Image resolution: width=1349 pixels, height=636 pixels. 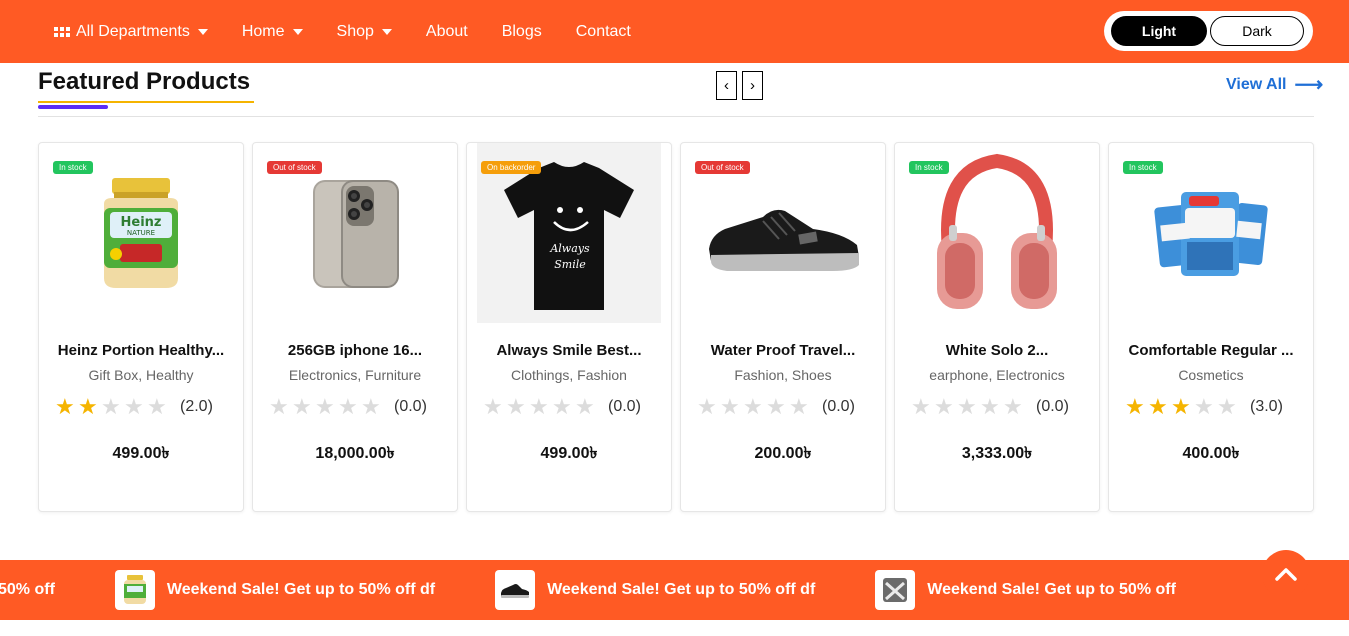 I want to click on scroll-to-top-button, so click(x=1286, y=574).